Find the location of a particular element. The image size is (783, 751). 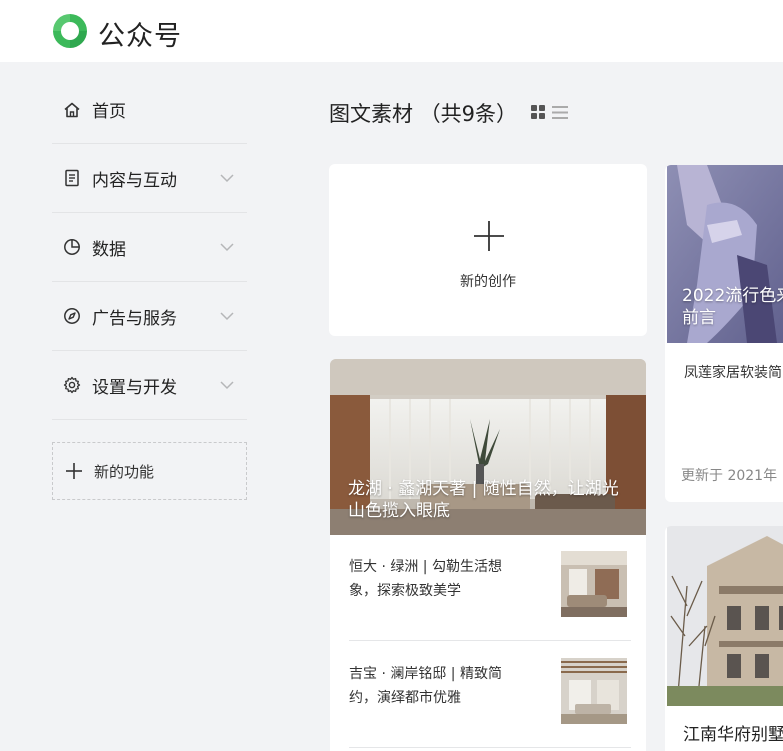

article-title: 江南华府别墅 is located at coordinates (733, 735).